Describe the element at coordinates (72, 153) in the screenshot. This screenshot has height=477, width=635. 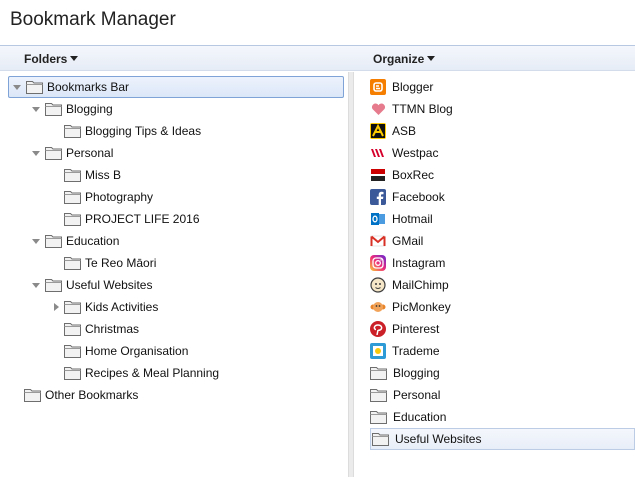
I see `tree-item-personal: Personal` at that location.